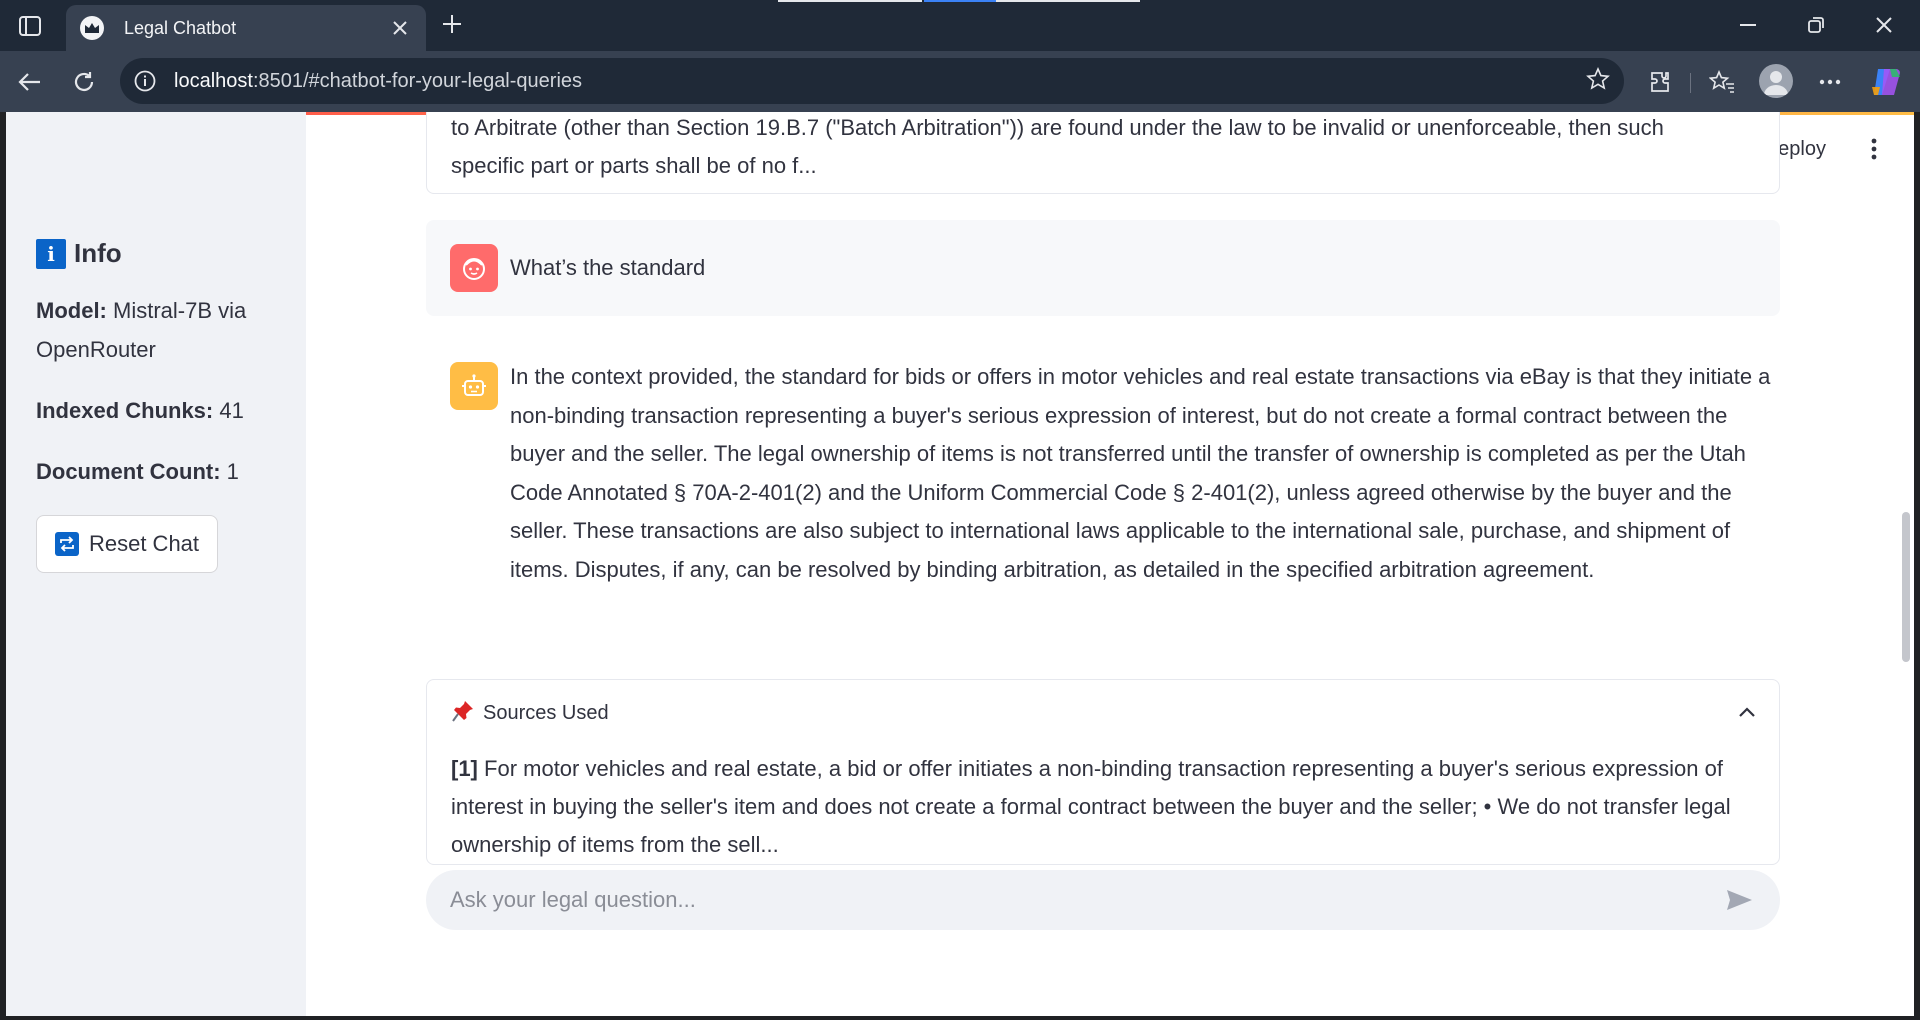  I want to click on chat-input-bar, so click(1103, 900).